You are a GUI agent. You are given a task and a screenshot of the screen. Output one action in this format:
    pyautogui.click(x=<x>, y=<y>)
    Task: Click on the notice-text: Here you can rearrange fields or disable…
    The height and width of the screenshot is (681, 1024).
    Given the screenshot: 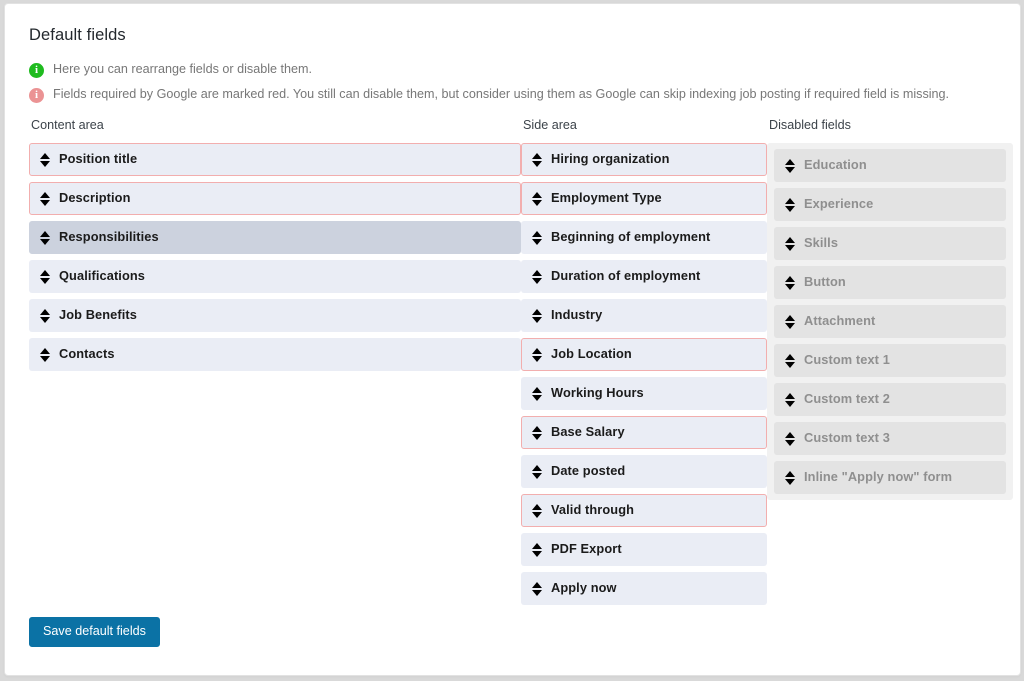 What is the action you would take?
    pyautogui.click(x=183, y=69)
    